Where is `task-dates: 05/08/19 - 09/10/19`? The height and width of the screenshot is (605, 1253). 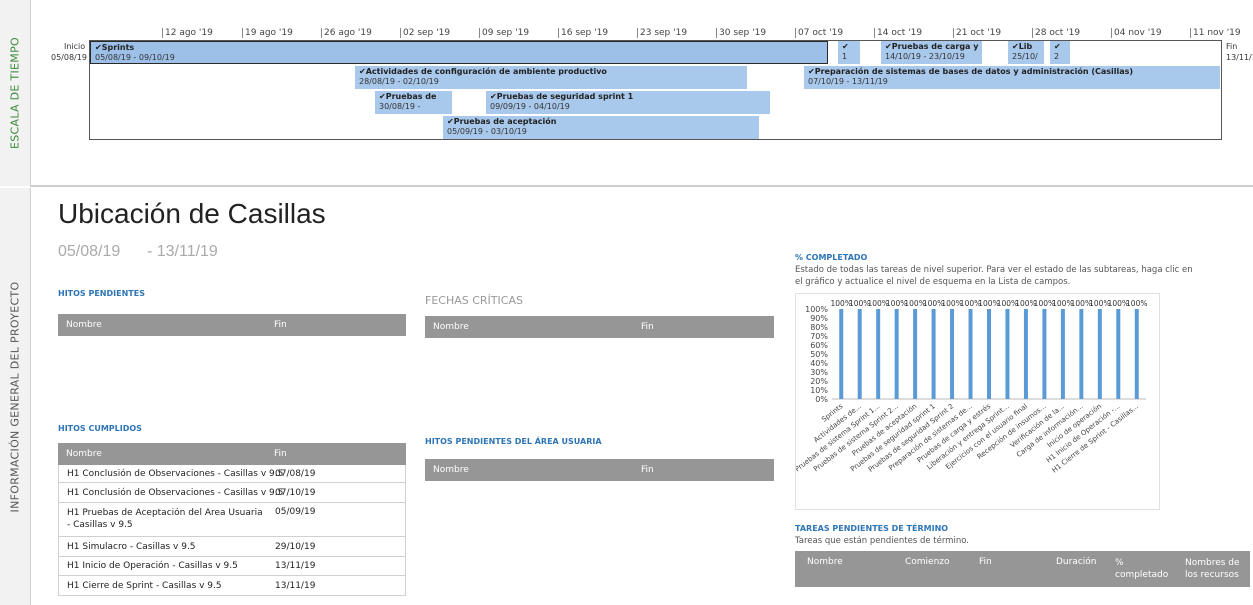 task-dates: 05/08/19 - 09/10/19 is located at coordinates (135, 57).